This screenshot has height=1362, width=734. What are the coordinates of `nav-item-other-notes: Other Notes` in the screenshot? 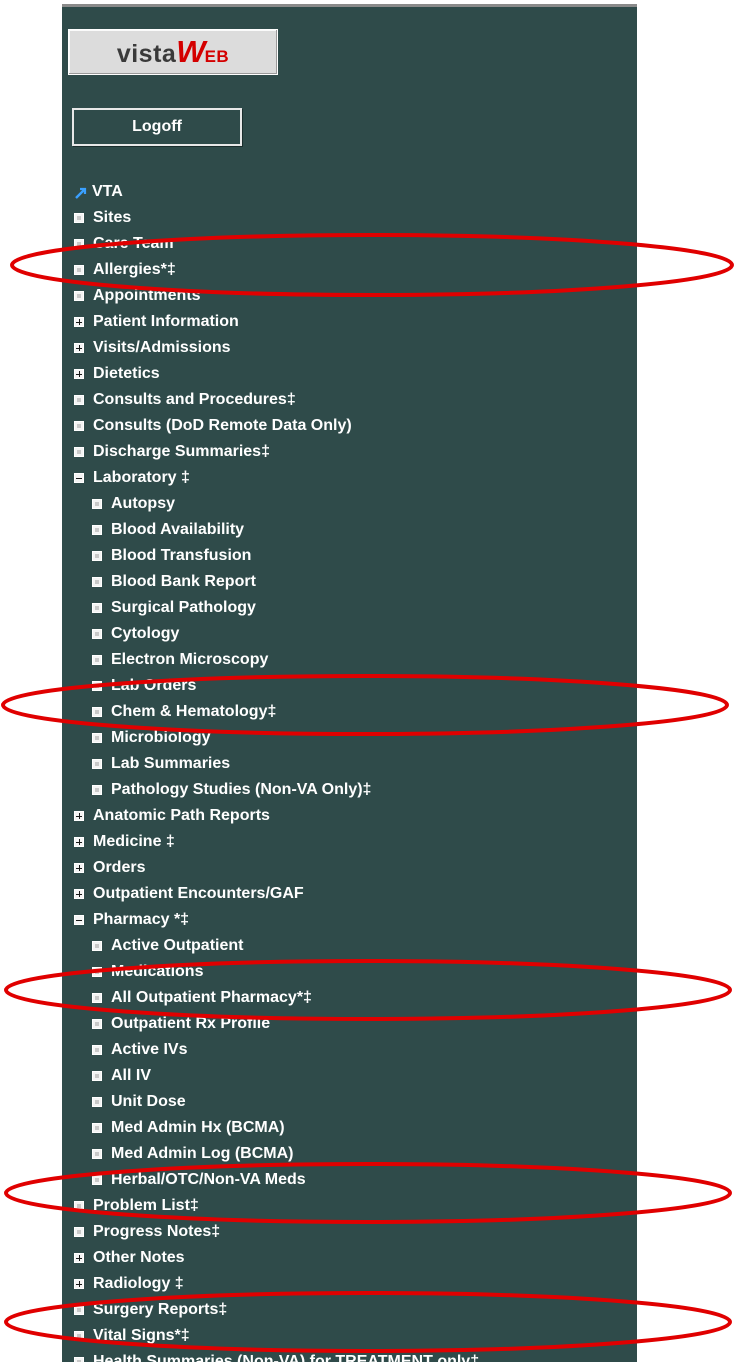 It's located at (354, 1258).